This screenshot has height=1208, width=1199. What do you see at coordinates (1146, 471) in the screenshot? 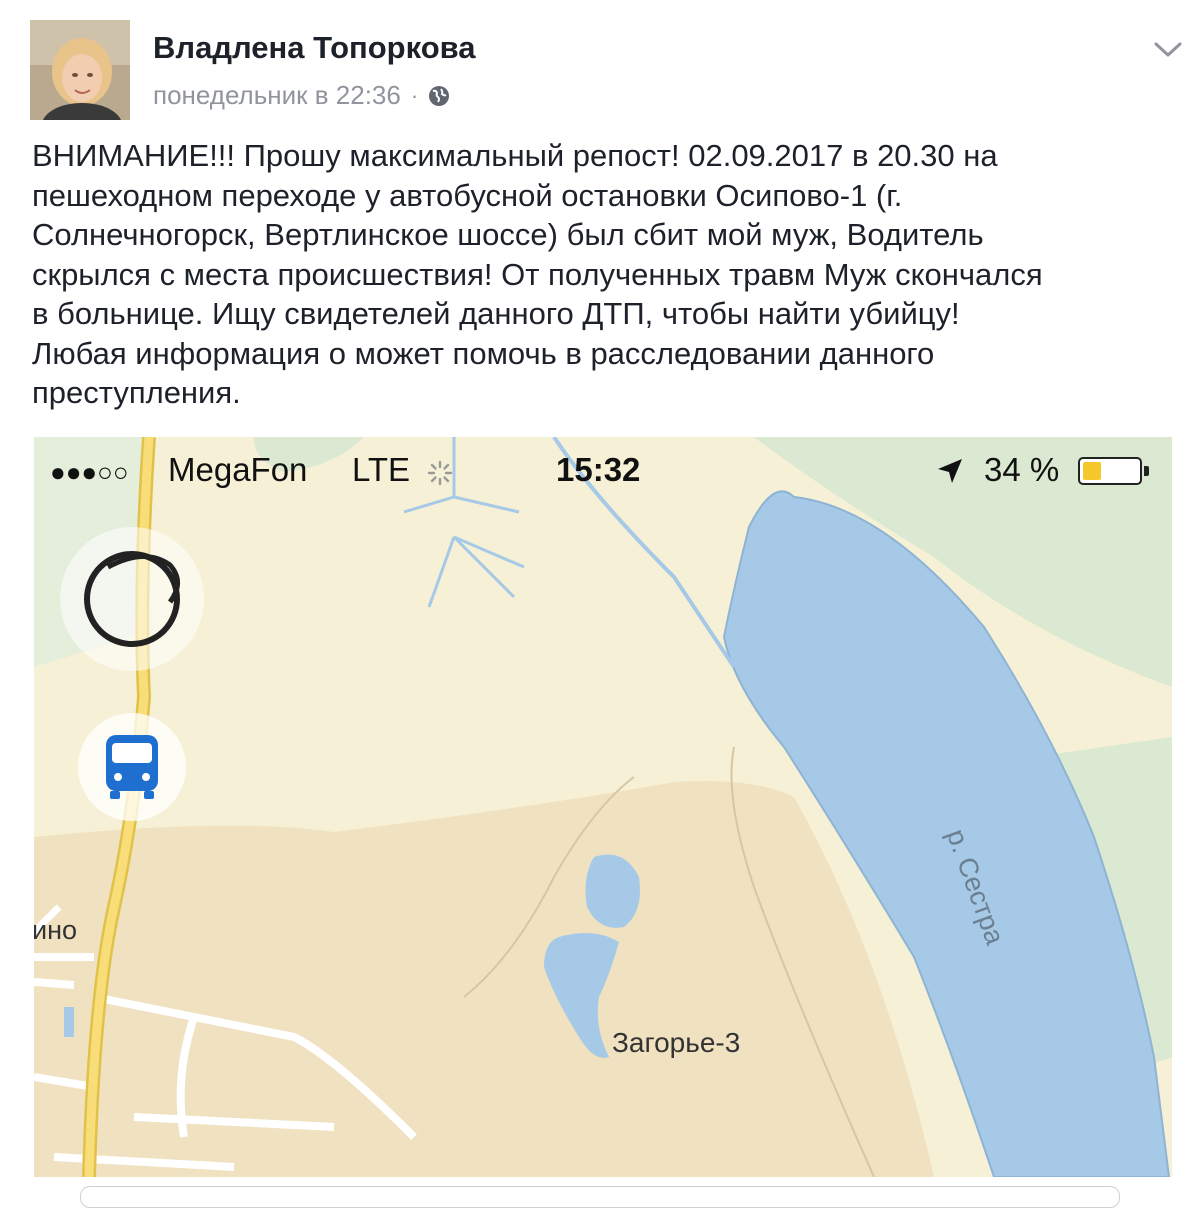
I see `battery-tip` at bounding box center [1146, 471].